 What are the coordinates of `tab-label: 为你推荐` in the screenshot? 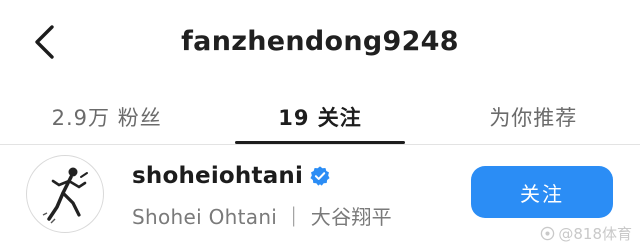 It's located at (533, 118).